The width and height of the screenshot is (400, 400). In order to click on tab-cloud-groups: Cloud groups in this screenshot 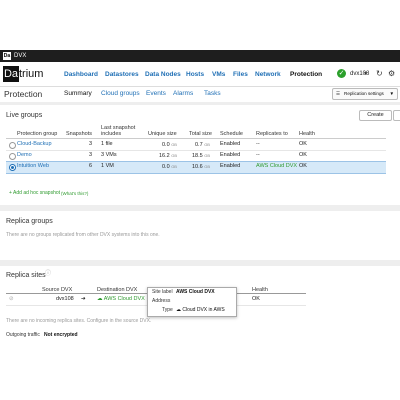, I will do `click(120, 94)`.